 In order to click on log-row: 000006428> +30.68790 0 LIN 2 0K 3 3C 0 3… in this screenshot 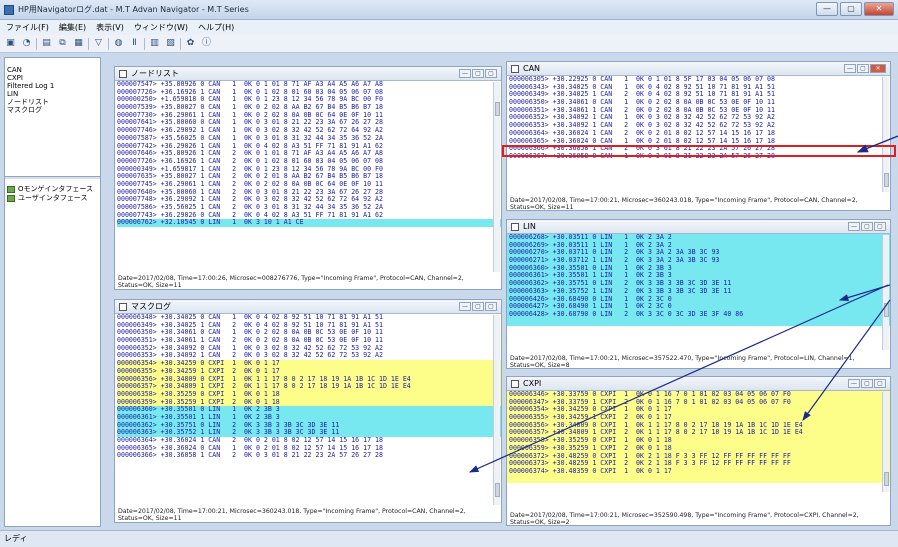, I will do `click(699, 314)`.